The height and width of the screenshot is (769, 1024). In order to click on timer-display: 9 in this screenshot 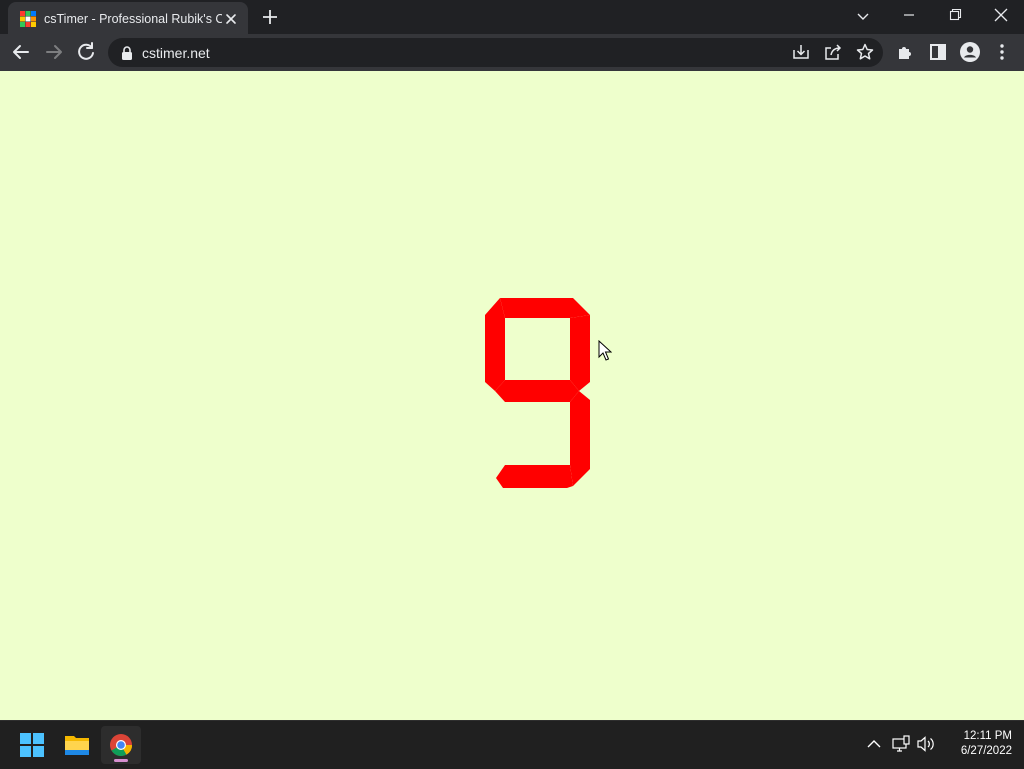, I will do `click(538, 393)`.